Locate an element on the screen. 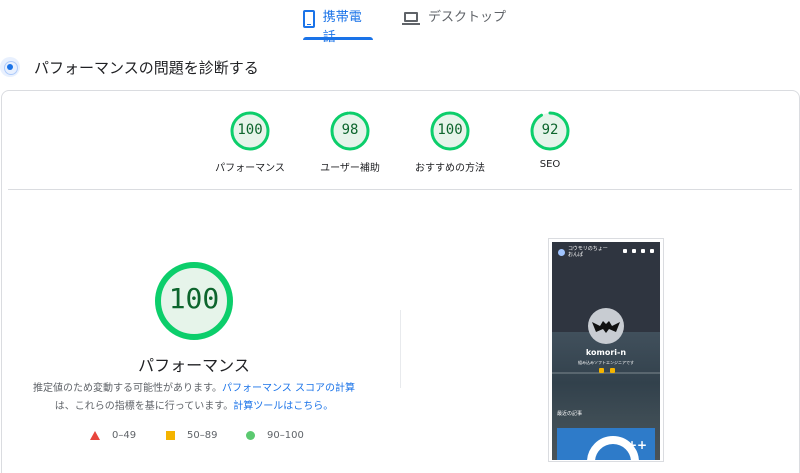 The width and height of the screenshot is (800, 473). section-header: パフォーマンスの問題を診断する is located at coordinates (129, 67).